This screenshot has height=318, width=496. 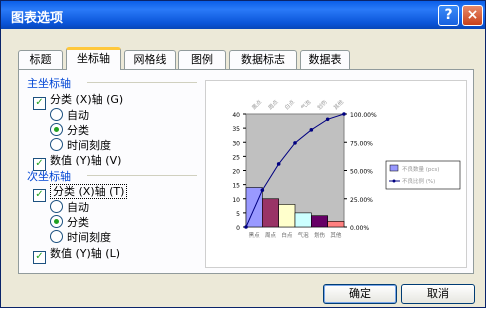 I want to click on y-tick-label: 10, so click(x=236, y=200).